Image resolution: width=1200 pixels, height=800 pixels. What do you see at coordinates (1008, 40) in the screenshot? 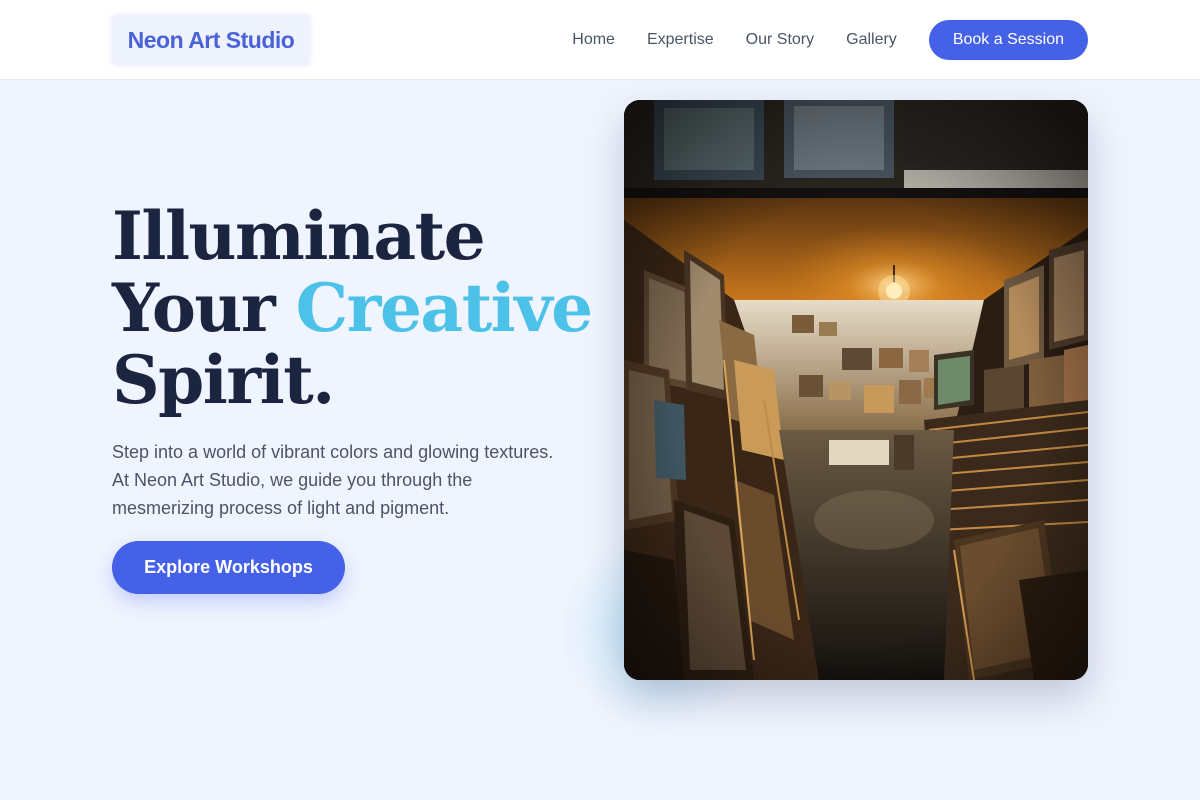
I see `book-session-button: Book a Session` at bounding box center [1008, 40].